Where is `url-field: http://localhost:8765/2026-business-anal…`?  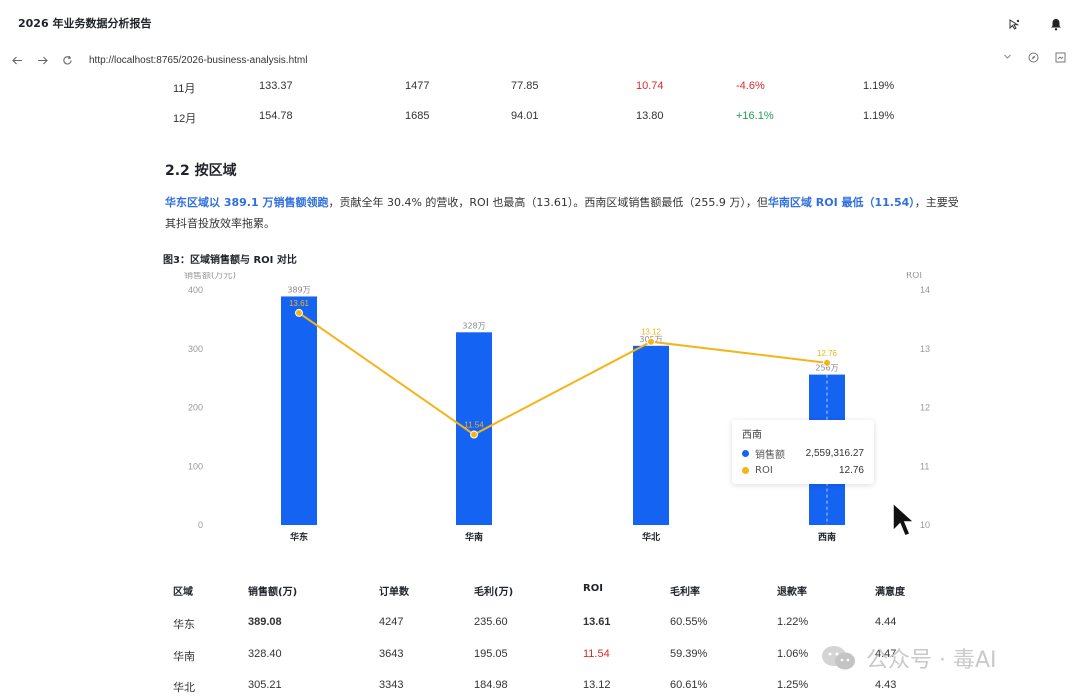
url-field: http://localhost:8765/2026-business-anal… is located at coordinates (198, 60).